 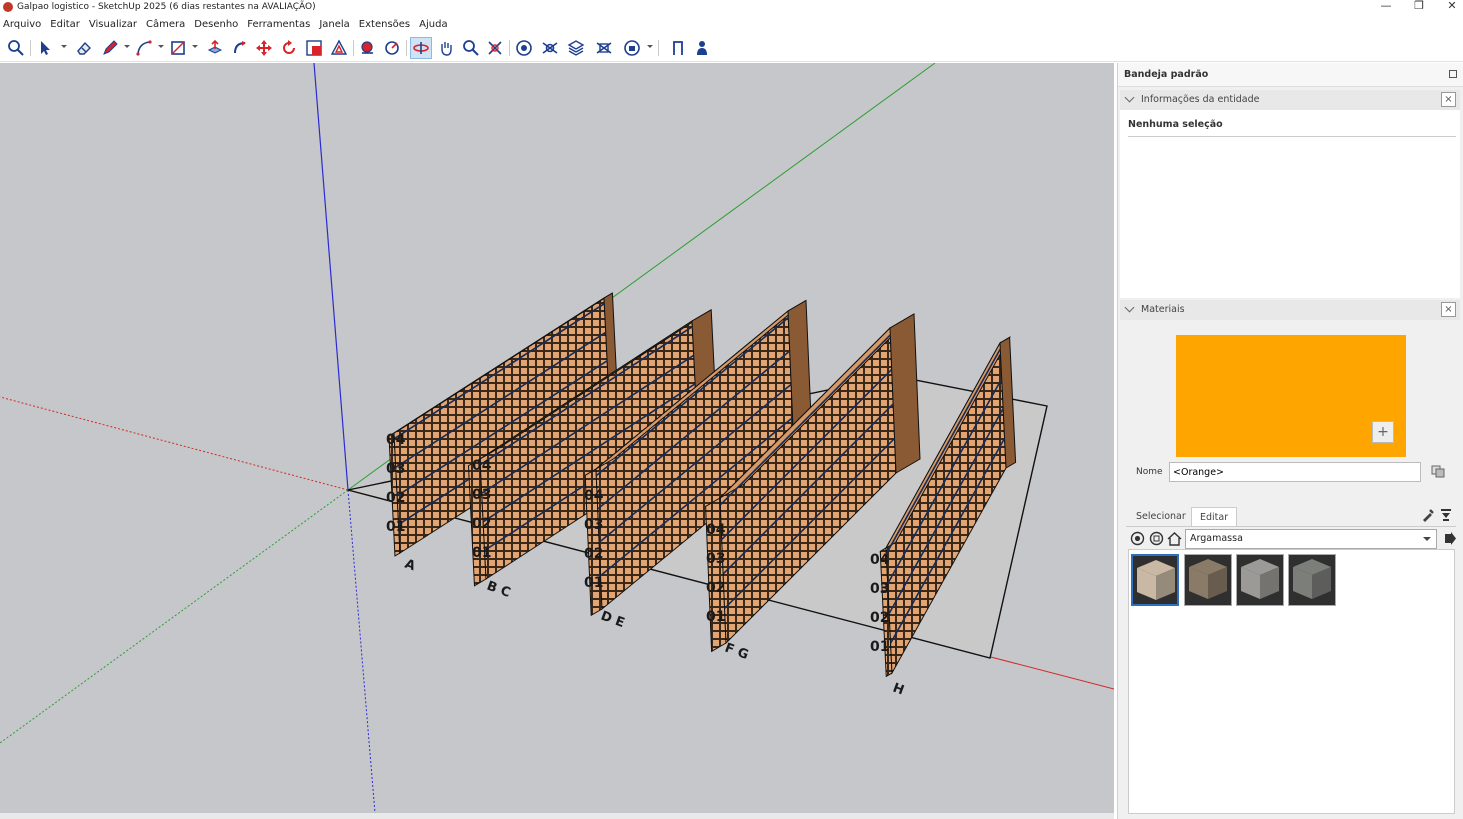 I want to click on warehouse-icon, so click(x=524, y=48).